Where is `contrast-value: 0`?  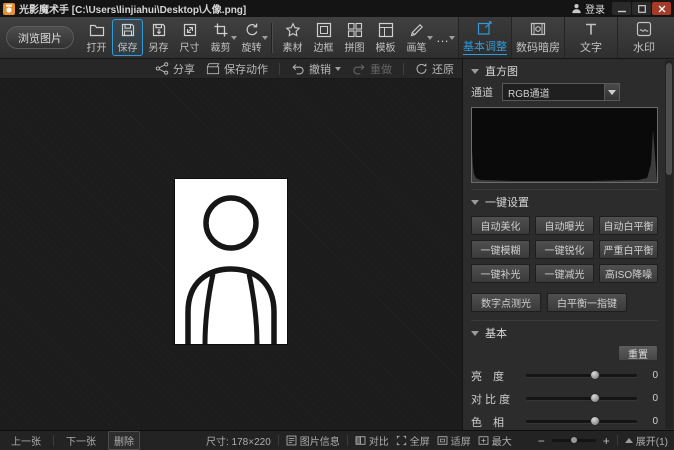
contrast-value: 0 is located at coordinates (655, 398).